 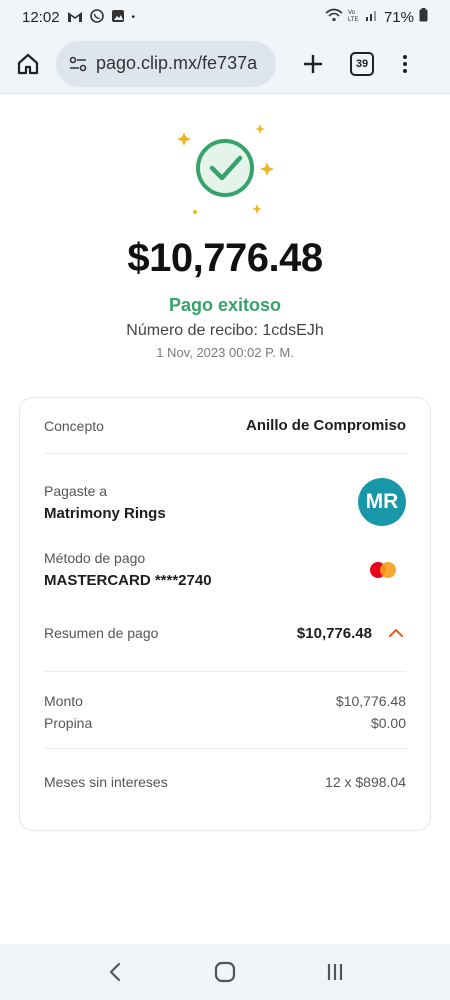 I want to click on home-icon, so click(x=28, y=63).